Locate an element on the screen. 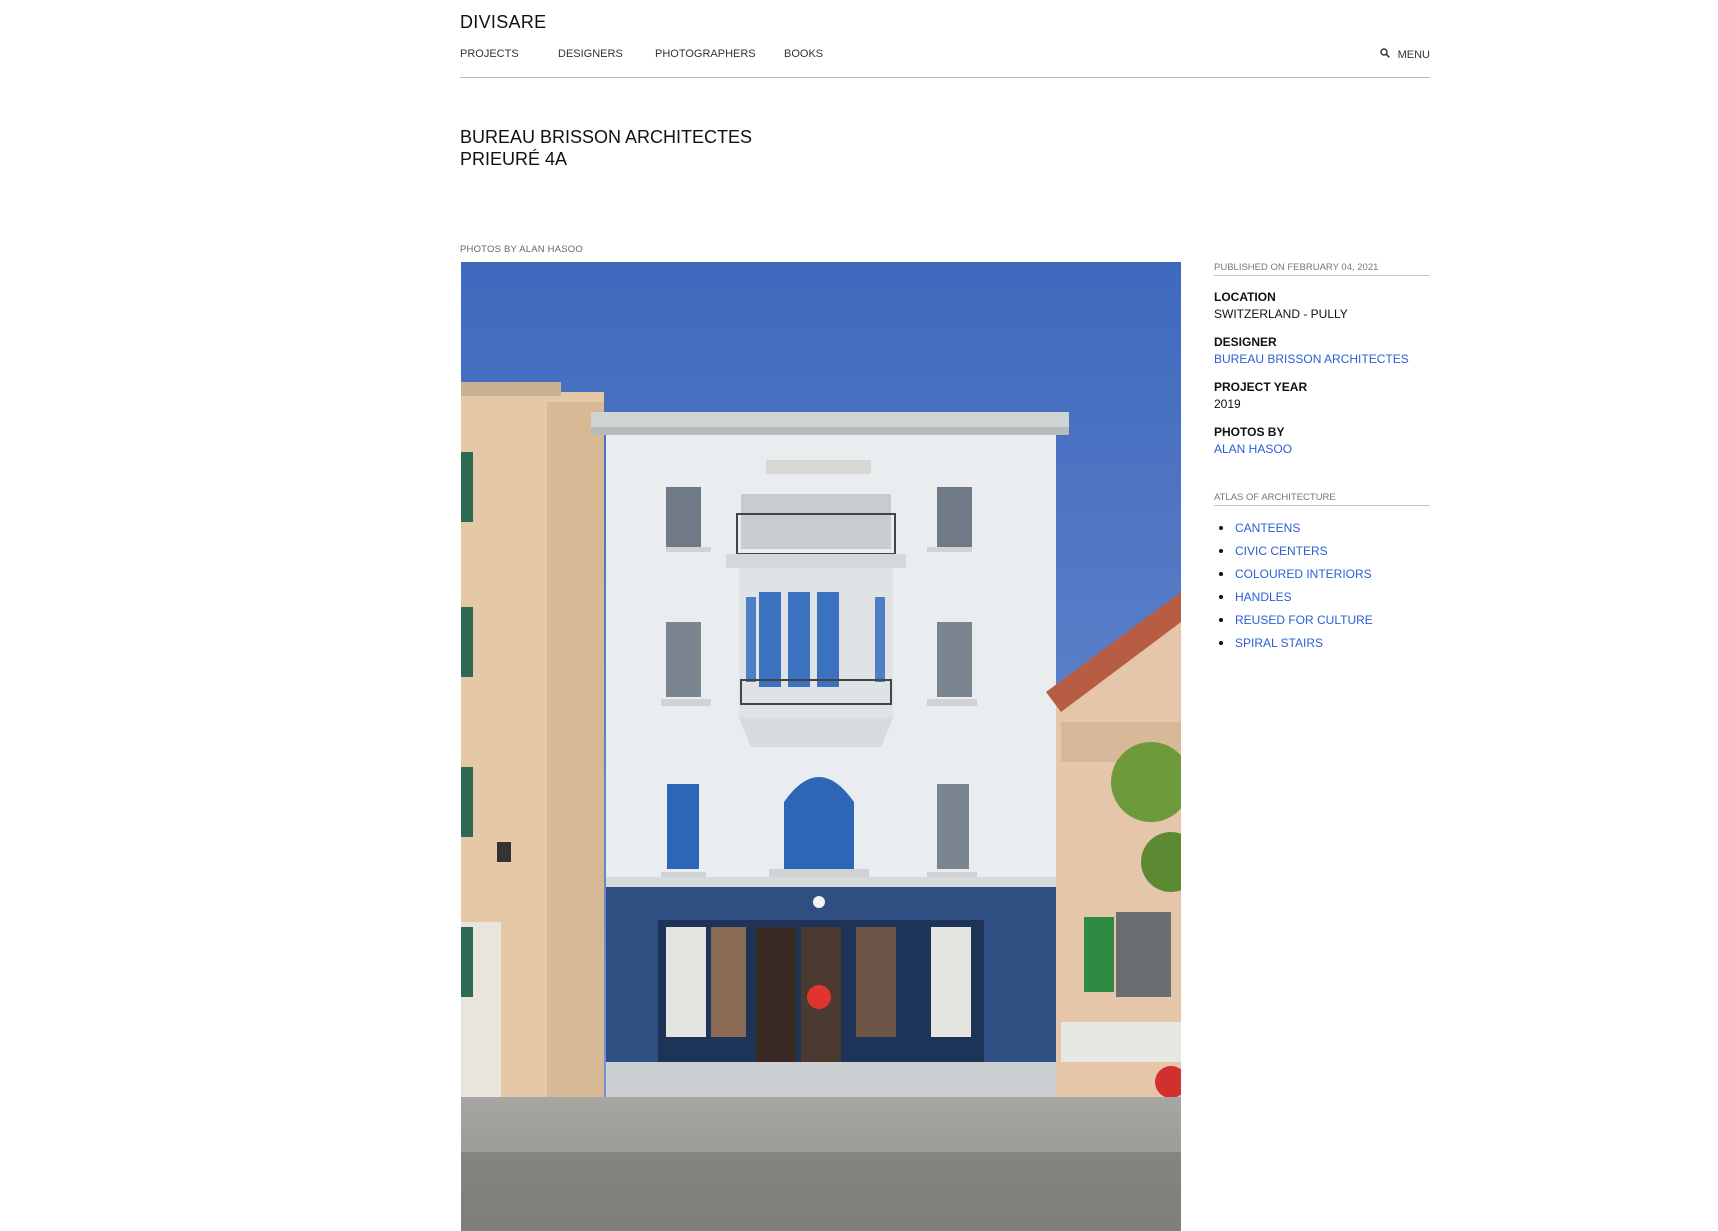 The width and height of the screenshot is (1718, 1231). atlas-item-label: HANDLES is located at coordinates (1263, 597).